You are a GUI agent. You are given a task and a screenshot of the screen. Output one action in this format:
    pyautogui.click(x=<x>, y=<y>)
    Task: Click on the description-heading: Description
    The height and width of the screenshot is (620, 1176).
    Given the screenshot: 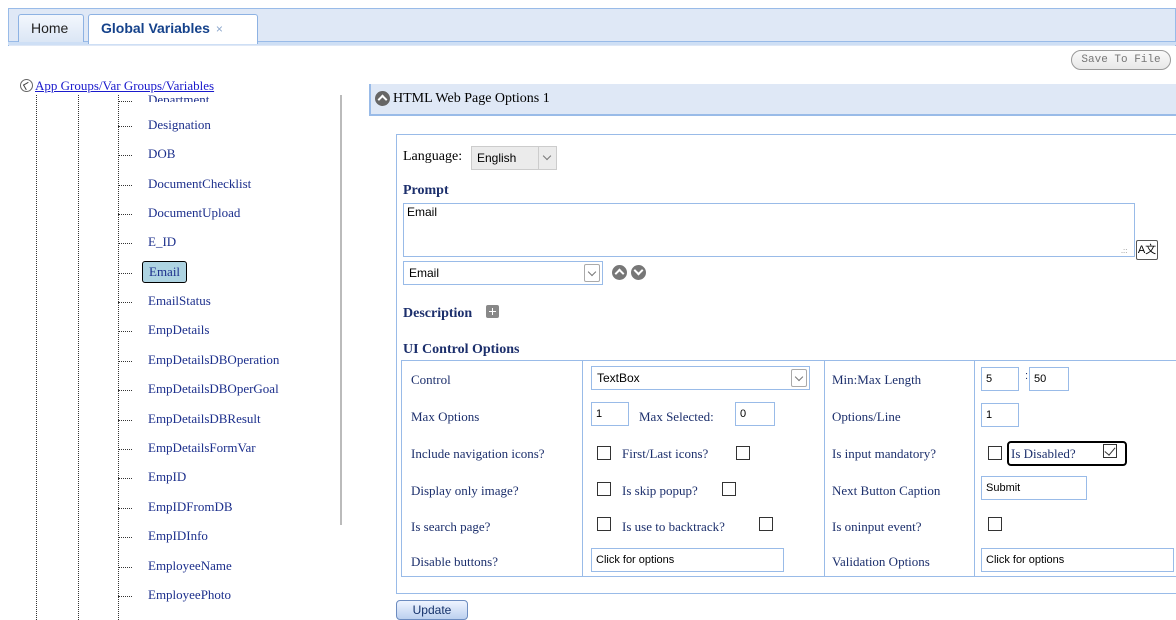 What is the action you would take?
    pyautogui.click(x=438, y=313)
    